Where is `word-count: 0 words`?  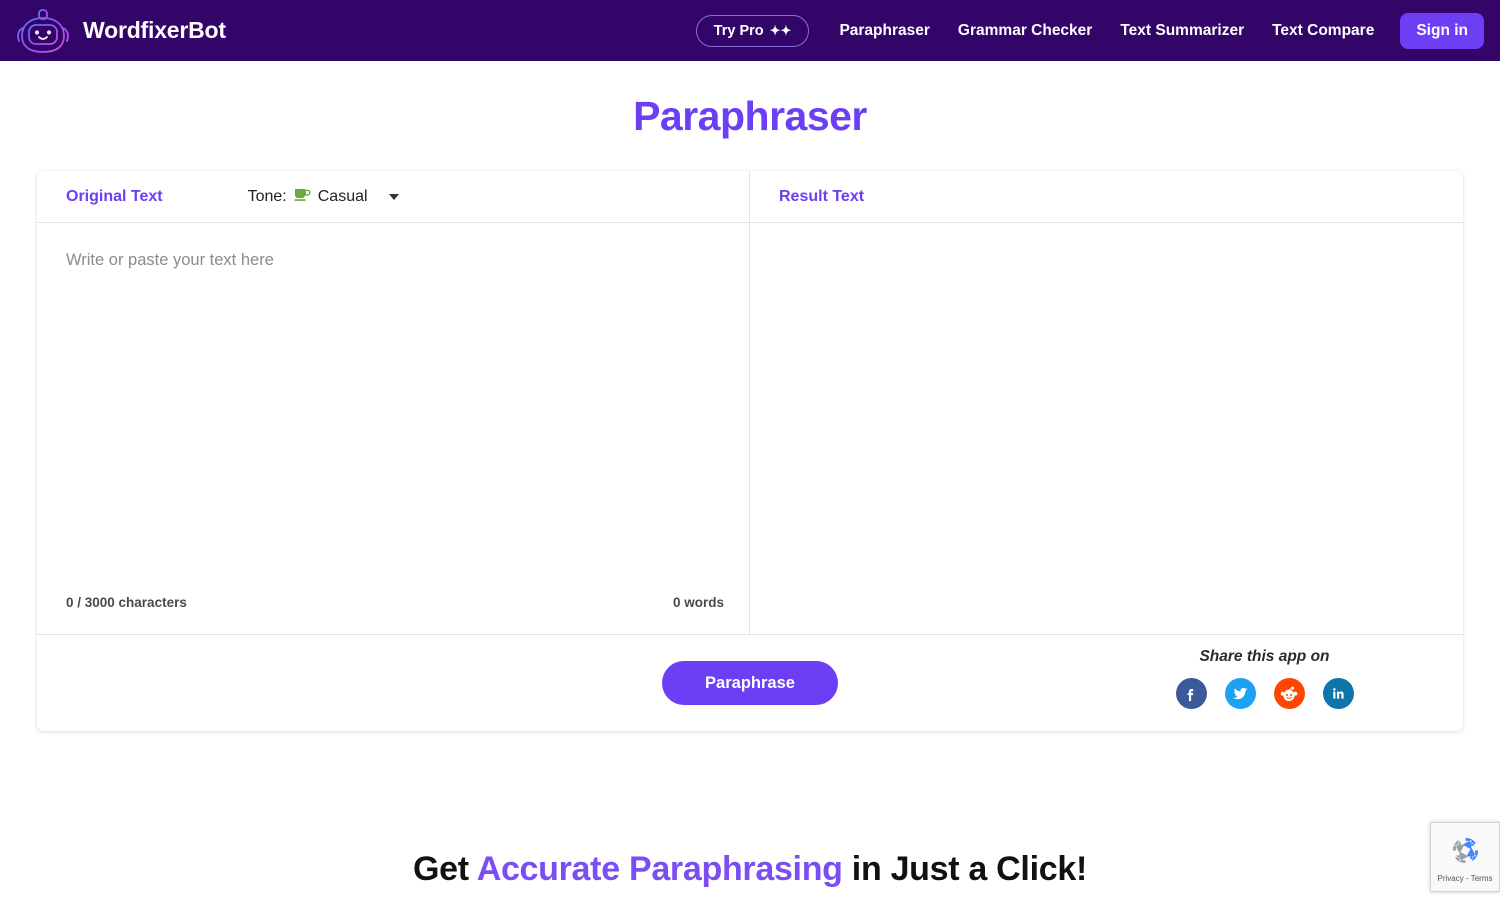
word-count: 0 words is located at coordinates (698, 602).